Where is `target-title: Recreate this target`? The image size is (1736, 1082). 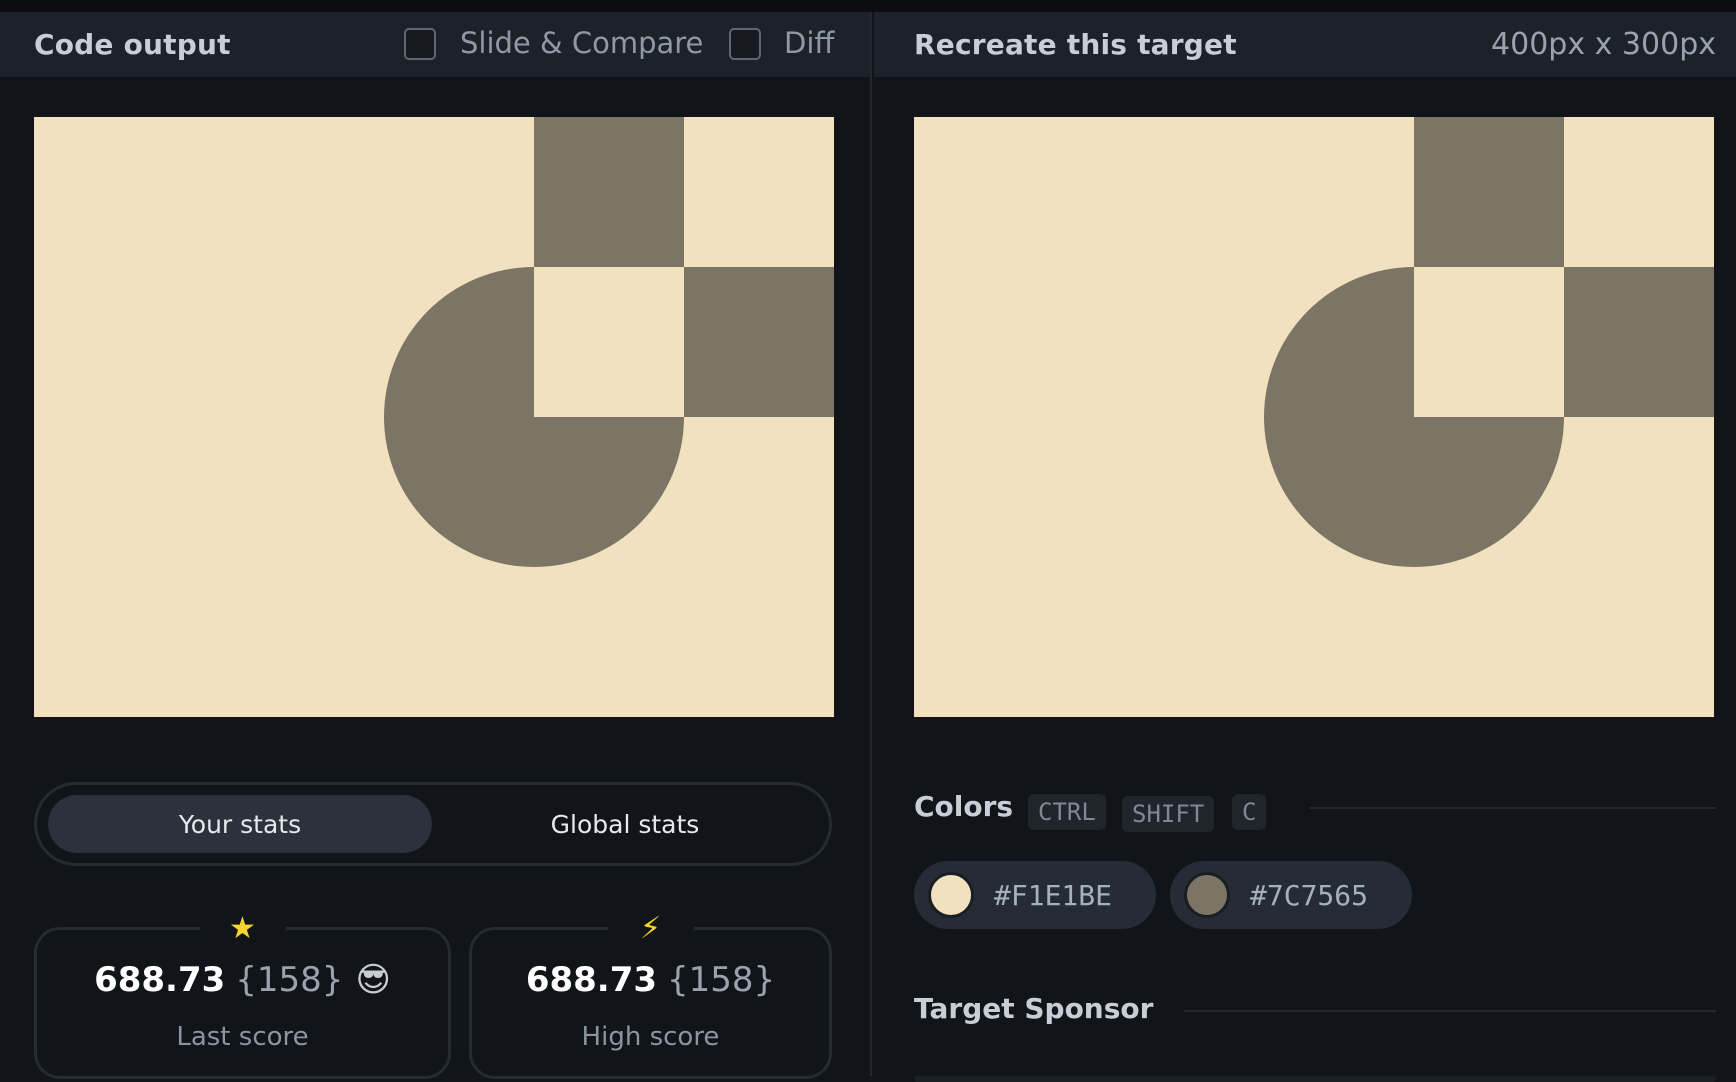 target-title: Recreate this target is located at coordinates (1075, 44).